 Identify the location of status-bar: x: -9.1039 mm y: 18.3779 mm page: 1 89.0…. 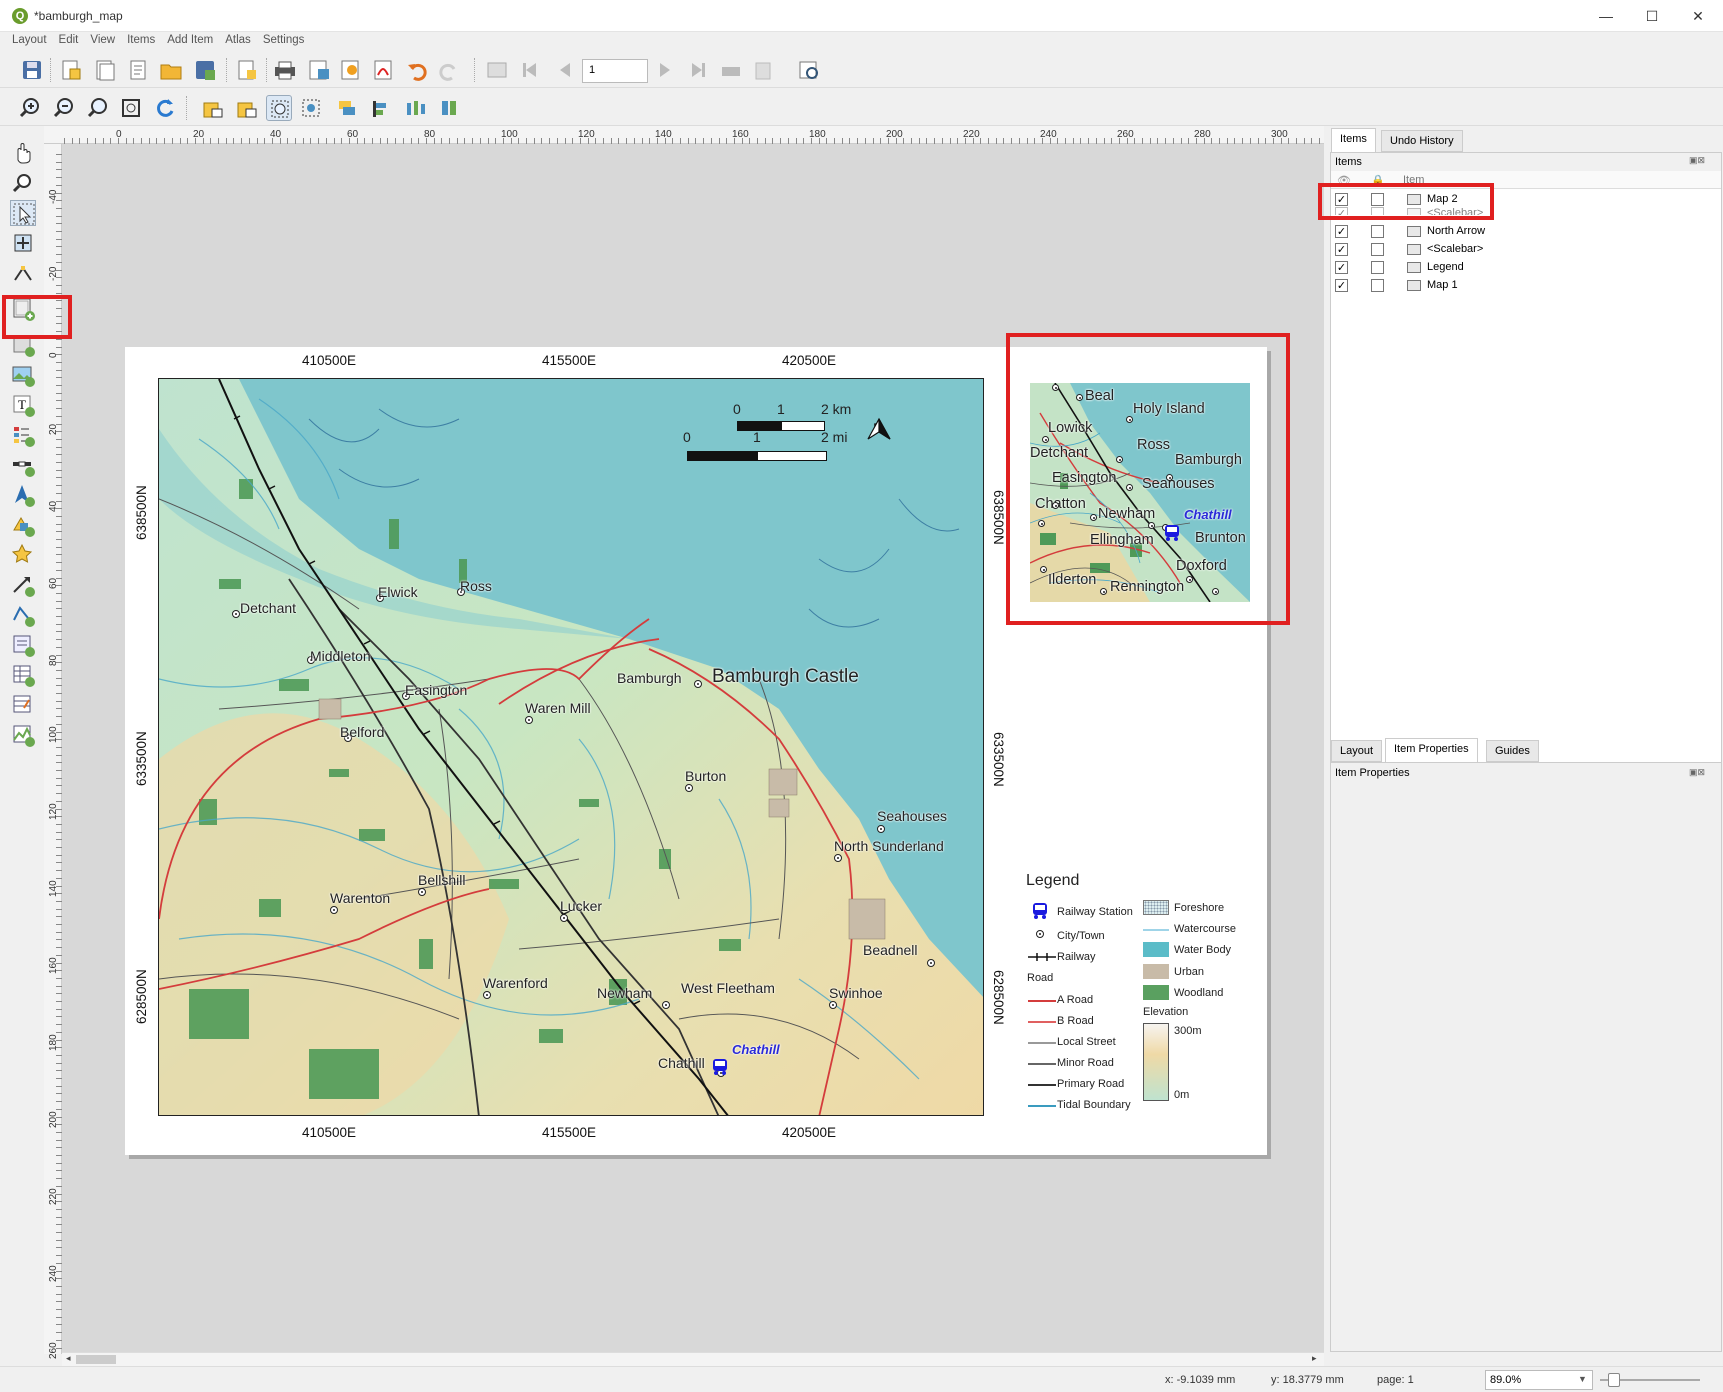
(861, 1379).